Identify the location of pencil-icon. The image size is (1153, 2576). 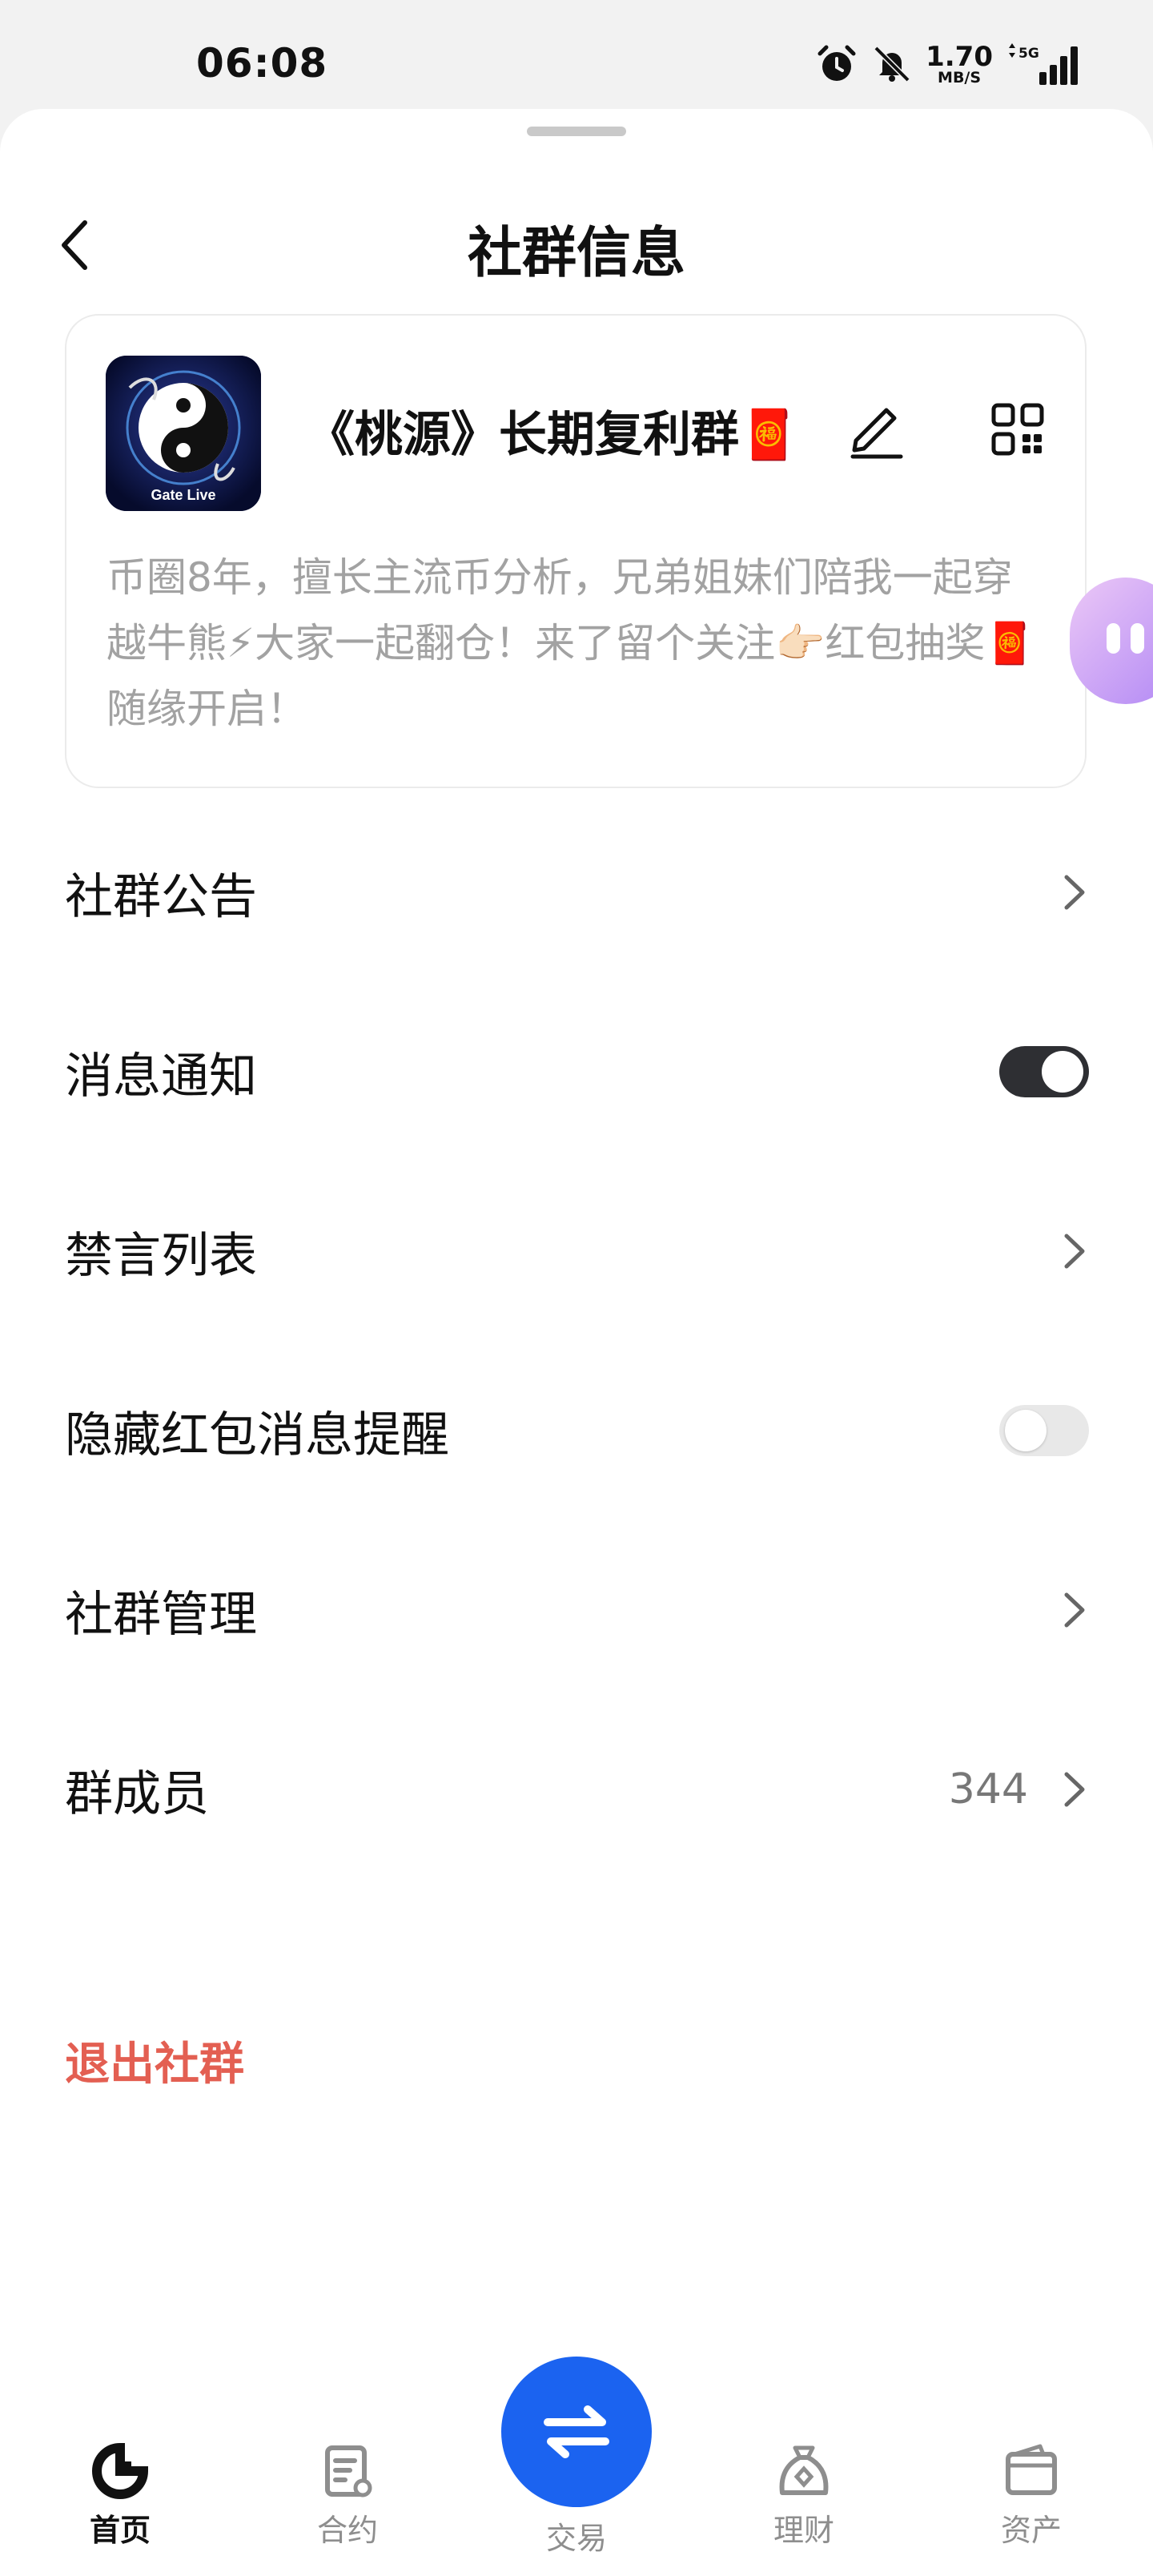
(876, 434).